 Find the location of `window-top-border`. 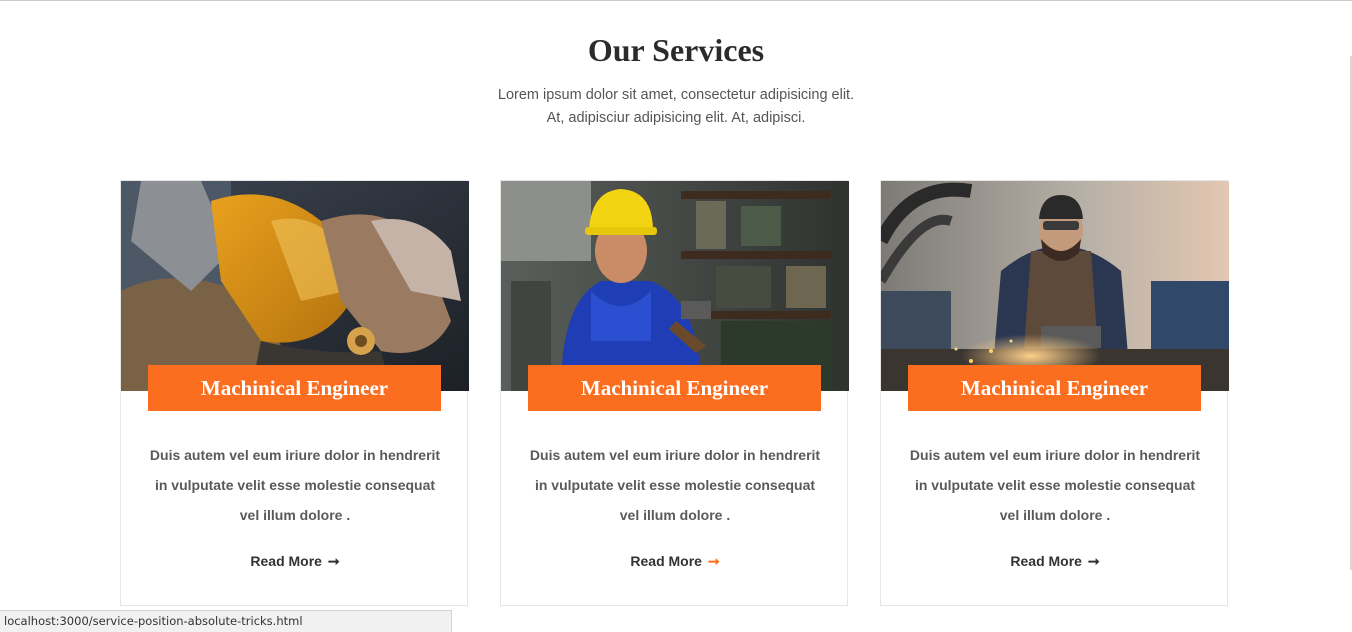

window-top-border is located at coordinates (676, 0).